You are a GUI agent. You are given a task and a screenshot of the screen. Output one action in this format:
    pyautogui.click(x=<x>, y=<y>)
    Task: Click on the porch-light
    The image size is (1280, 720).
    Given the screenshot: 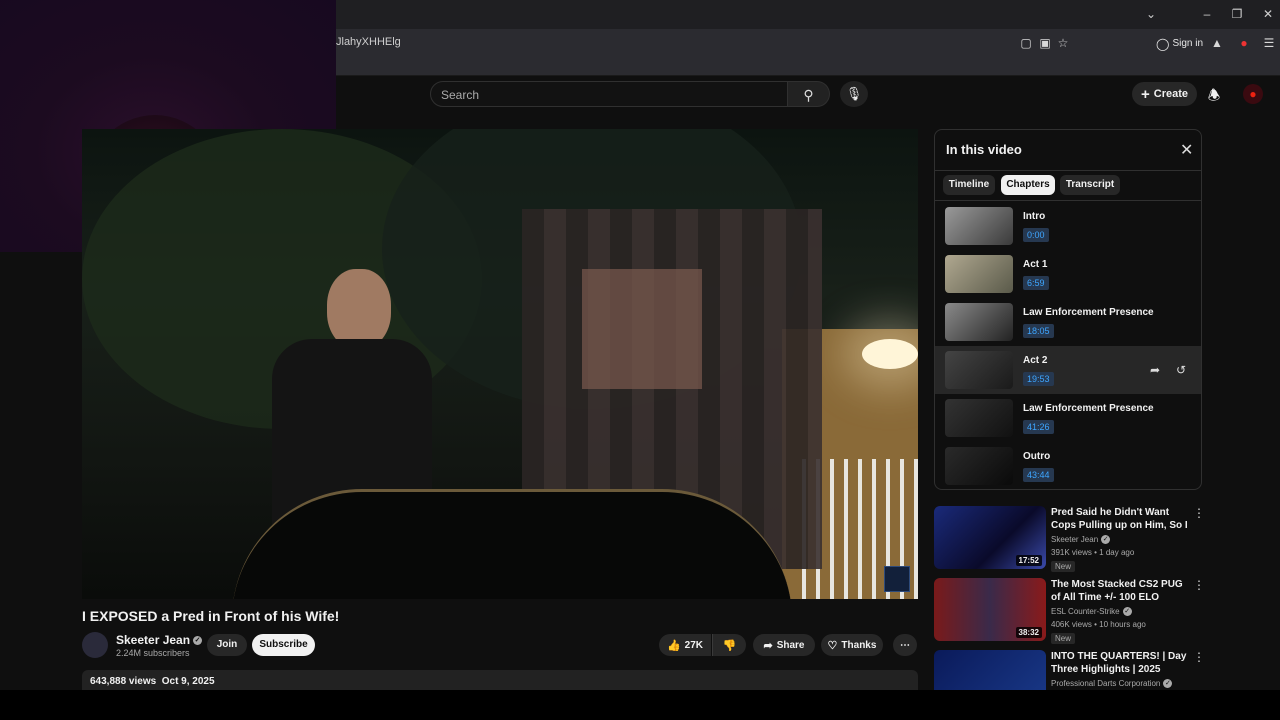 What is the action you would take?
    pyautogui.click(x=890, y=354)
    